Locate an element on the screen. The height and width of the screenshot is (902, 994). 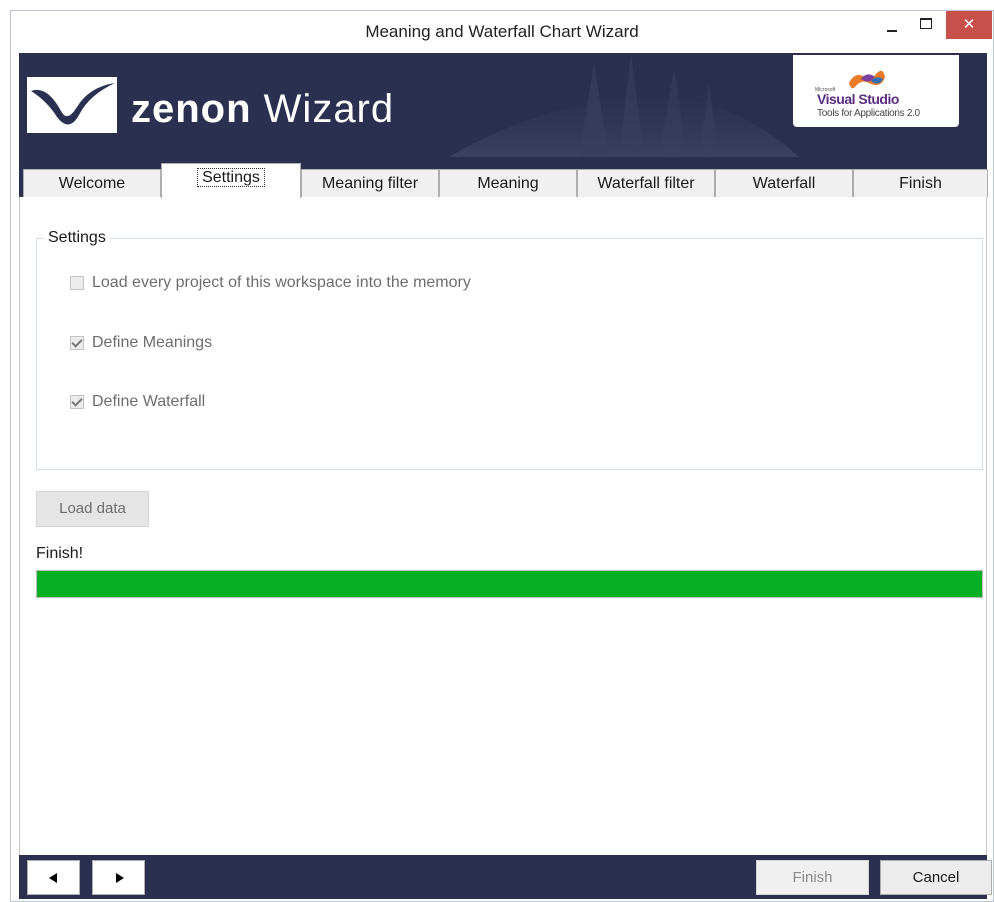
brand-title: zenon Wizard is located at coordinates (262, 109).